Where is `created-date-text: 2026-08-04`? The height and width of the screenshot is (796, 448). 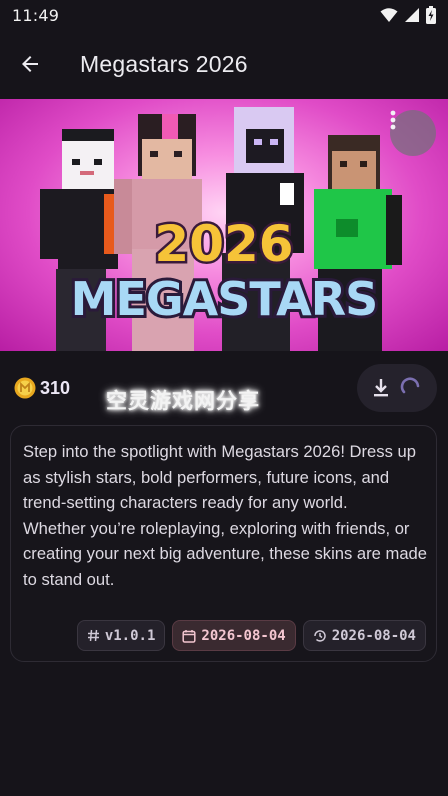 created-date-text: 2026-08-04 is located at coordinates (243, 635).